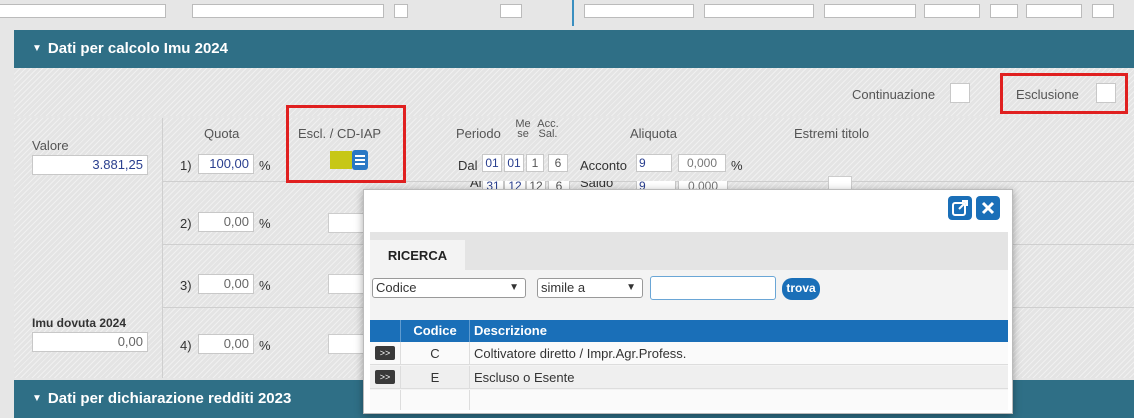 The image size is (1134, 418). What do you see at coordinates (1106, 93) in the screenshot?
I see `esclusione-checkbox` at bounding box center [1106, 93].